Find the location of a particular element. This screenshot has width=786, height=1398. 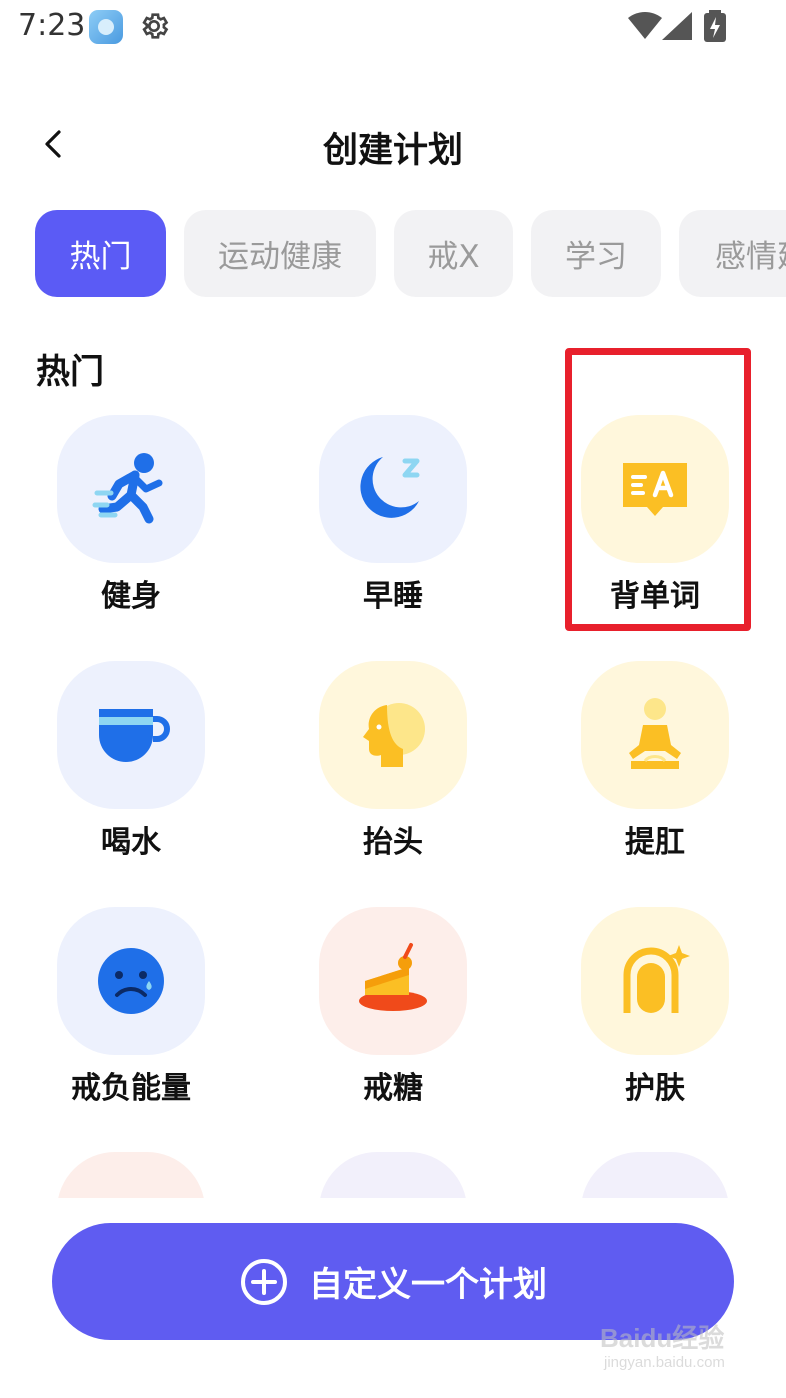

plan-item-fitness: 健身 is located at coordinates (131, 515).